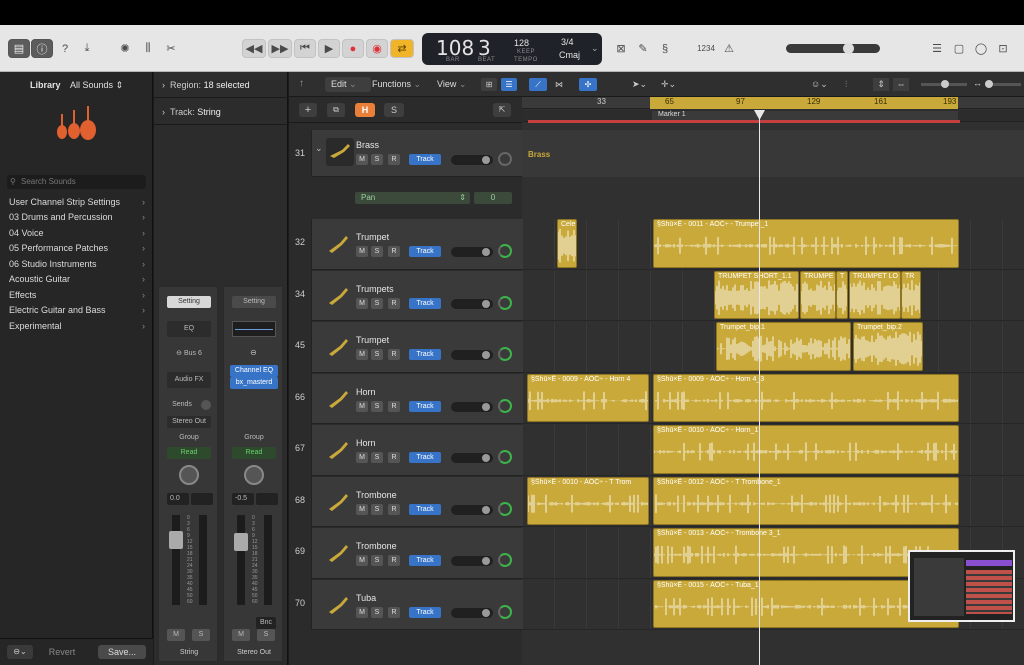  What do you see at coordinates (512, 49) in the screenshot?
I see `lcd-display: 108 3 BAR BEAT 128 KEEP TEMPO 3/4 Cmaj ⌄` at bounding box center [512, 49].